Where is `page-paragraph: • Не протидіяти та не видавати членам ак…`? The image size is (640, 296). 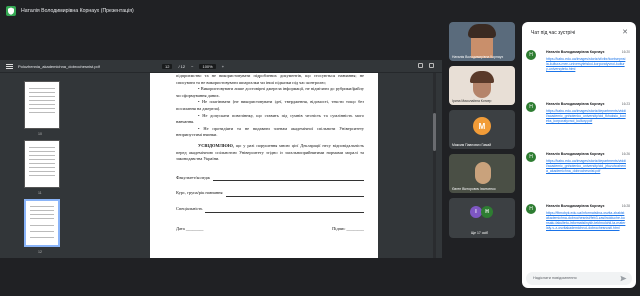 page-paragraph: • Не протидіяти та не видавати членам ак… is located at coordinates (270, 131).